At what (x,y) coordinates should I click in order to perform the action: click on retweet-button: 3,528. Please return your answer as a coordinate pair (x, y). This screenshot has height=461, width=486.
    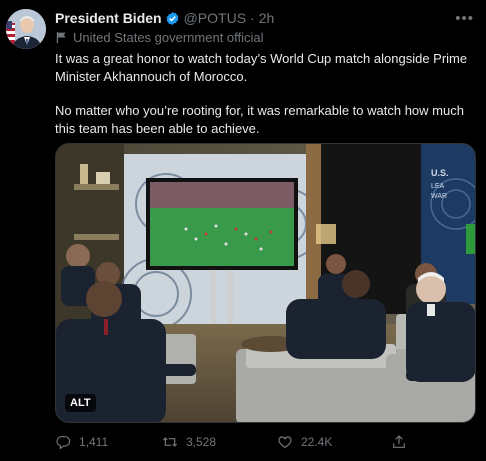
    Looking at the image, I should click on (189, 442).